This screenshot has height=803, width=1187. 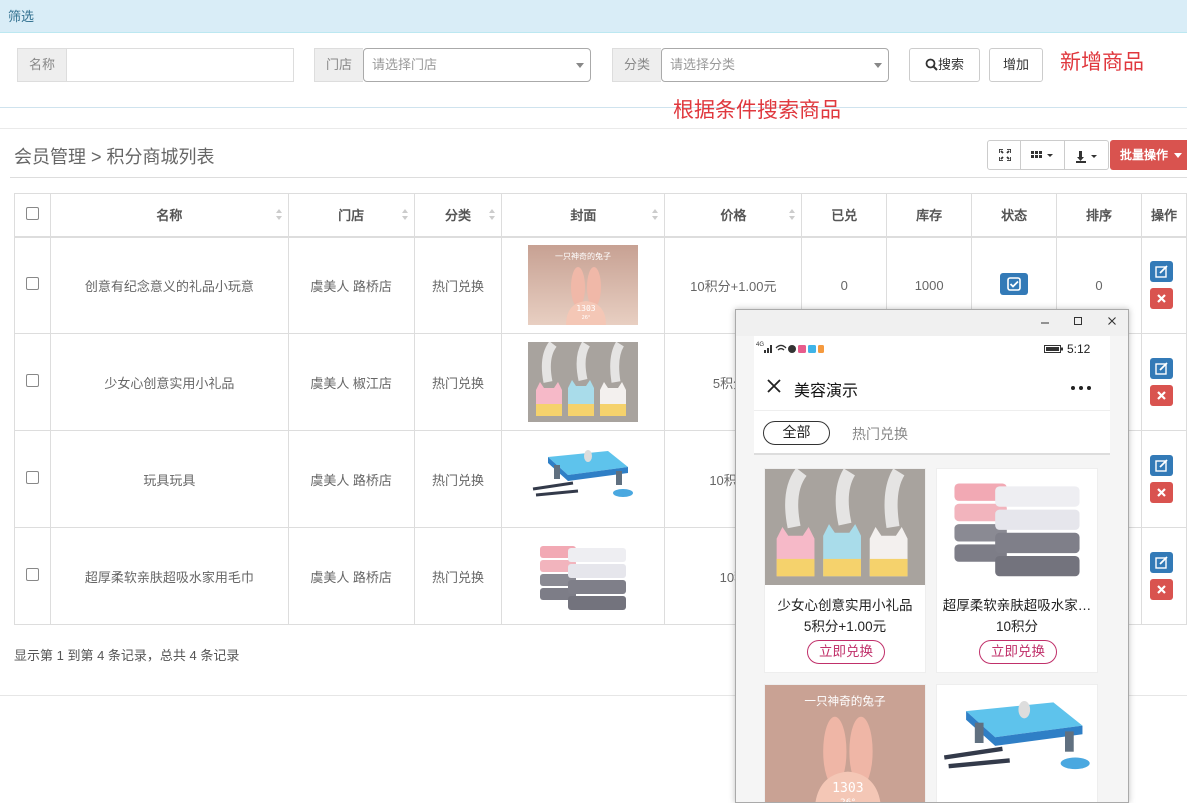 What do you see at coordinates (794, 348) in the screenshot?
I see `signal-icon` at bounding box center [794, 348].